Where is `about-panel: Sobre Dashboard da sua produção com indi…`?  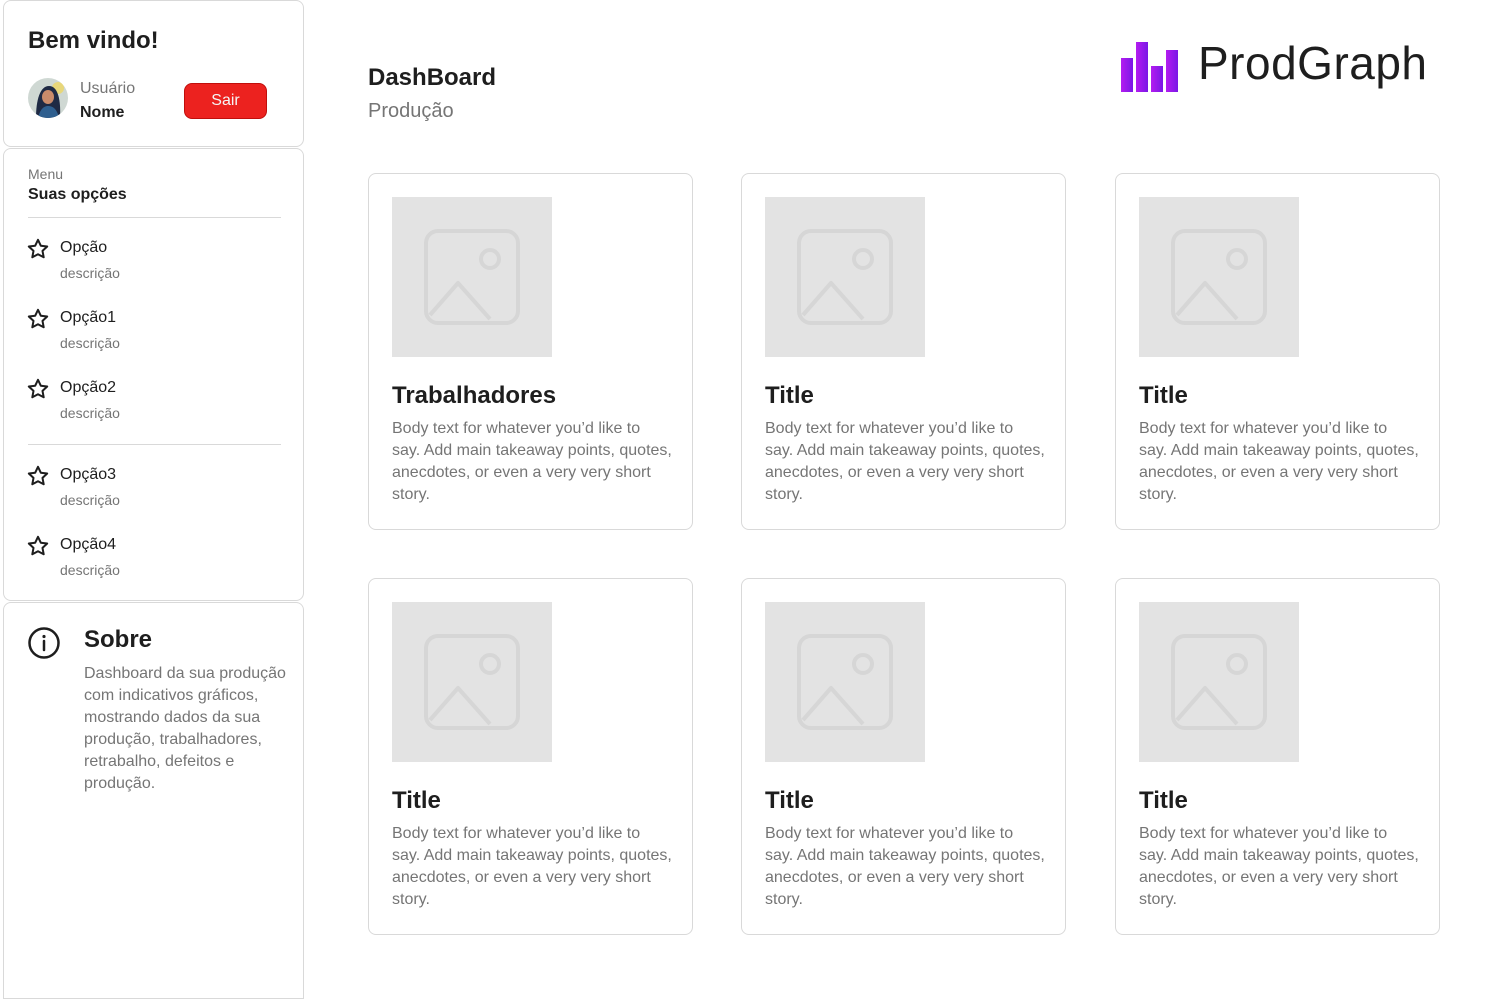
about-panel: Sobre Dashboard da sua produção com indi… is located at coordinates (153, 800).